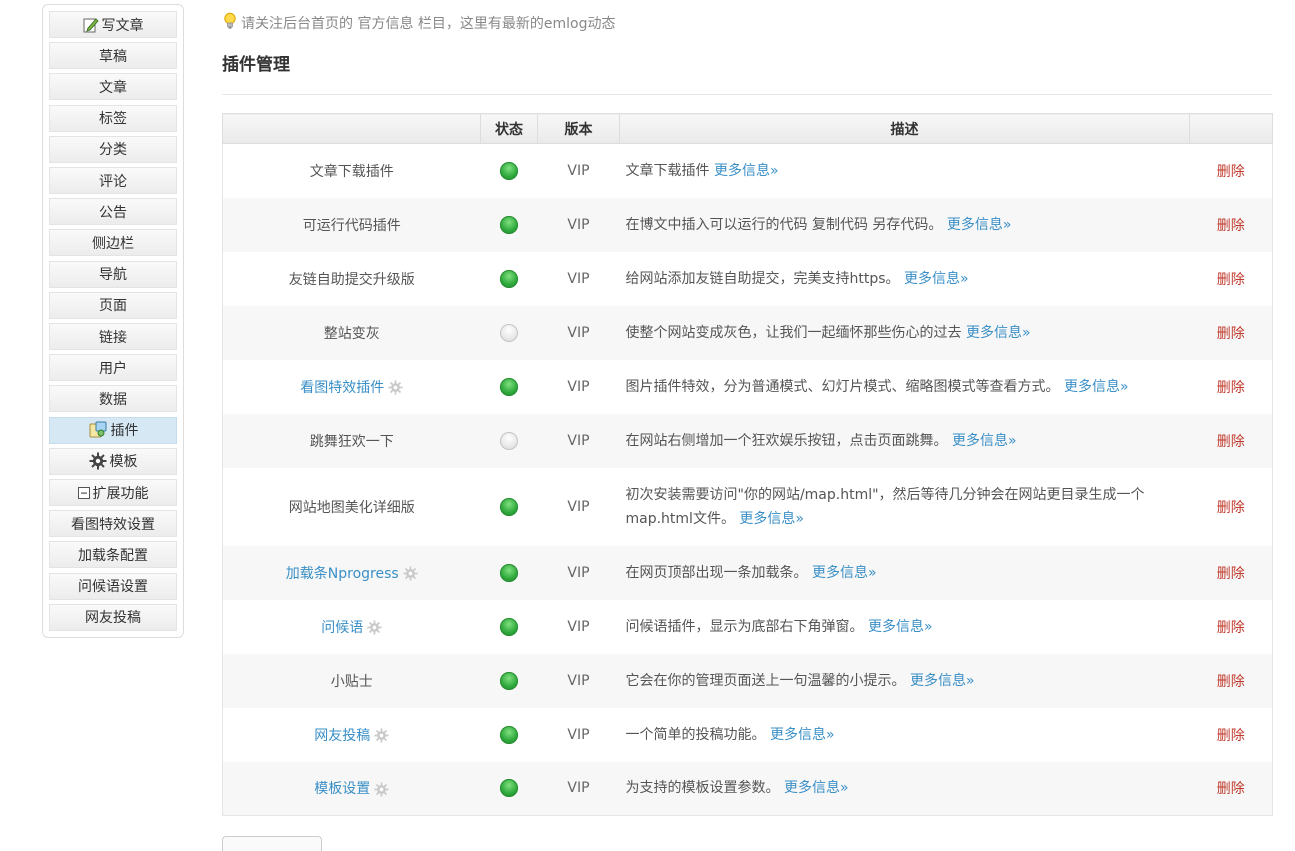 This screenshot has width=1295, height=851. I want to click on plugin-name: 网站地图美化详细版, so click(351, 507).